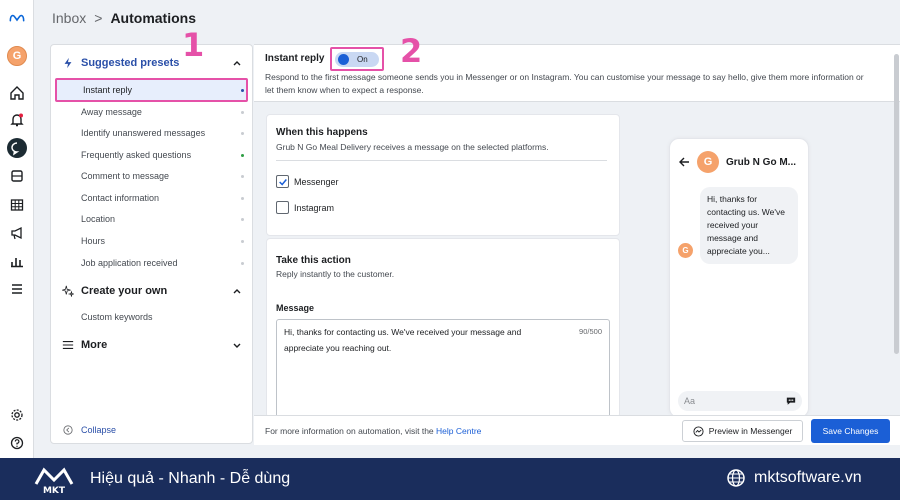  I want to click on checkbox-checked, so click(282, 181).